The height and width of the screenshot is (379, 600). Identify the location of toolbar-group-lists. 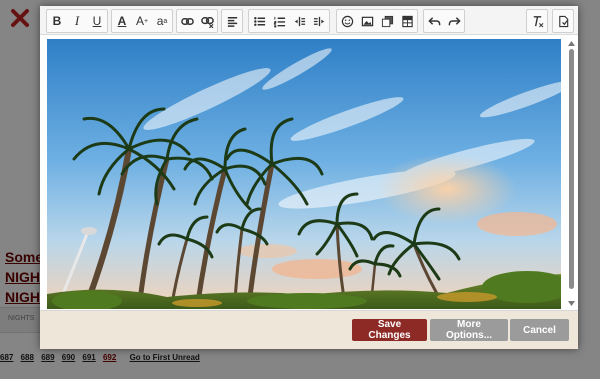
(289, 21).